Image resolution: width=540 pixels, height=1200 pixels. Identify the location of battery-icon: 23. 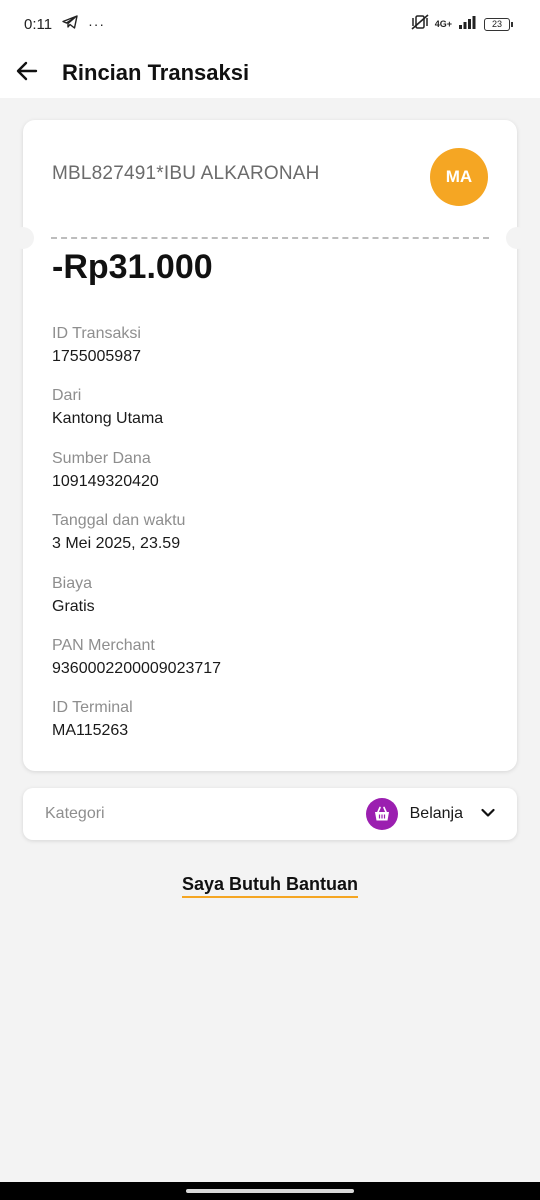
(498, 24).